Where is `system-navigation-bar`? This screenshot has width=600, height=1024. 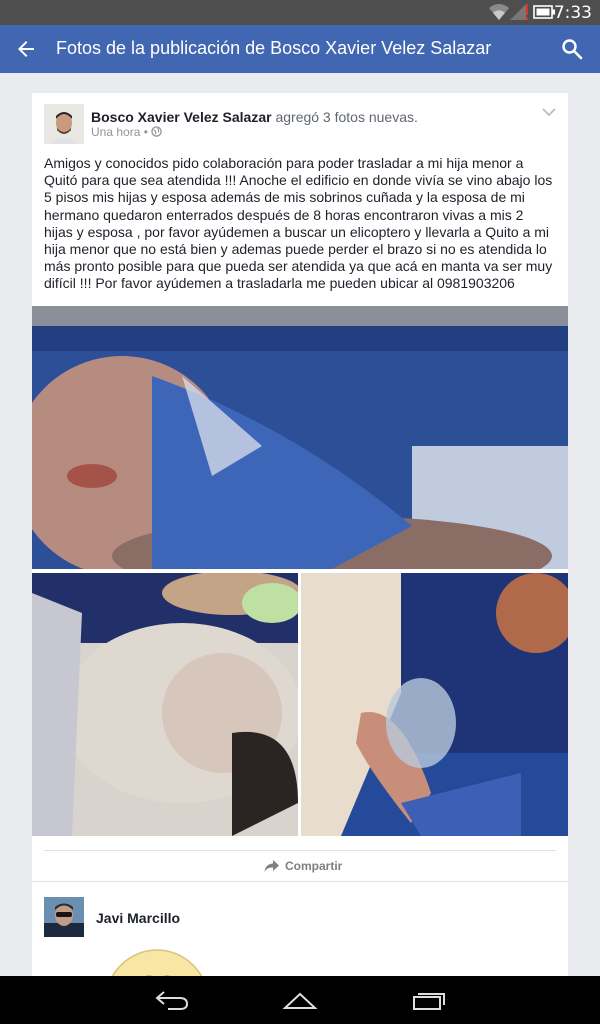
system-navigation-bar is located at coordinates (300, 1000).